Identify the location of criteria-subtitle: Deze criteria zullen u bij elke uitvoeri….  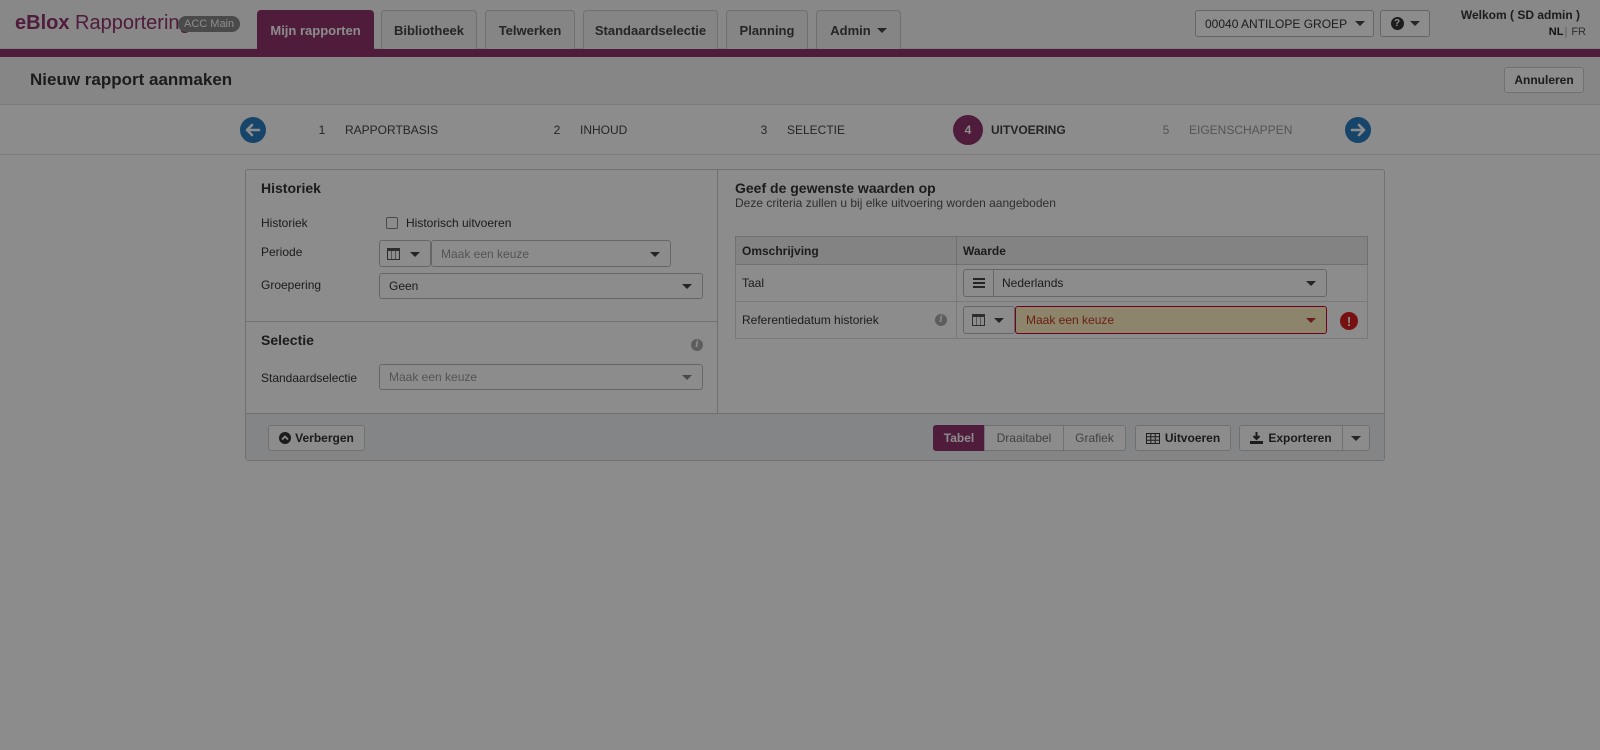
(895, 203).